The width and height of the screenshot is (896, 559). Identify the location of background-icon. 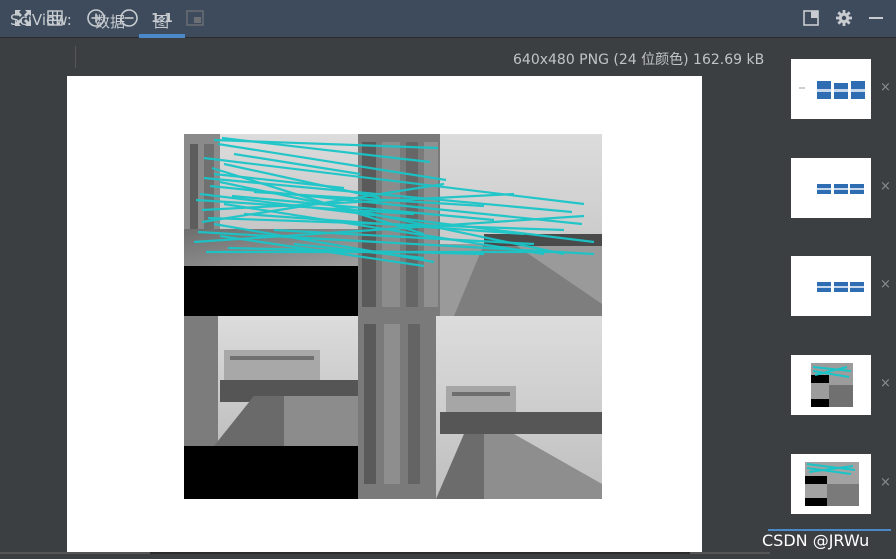
(195, 18).